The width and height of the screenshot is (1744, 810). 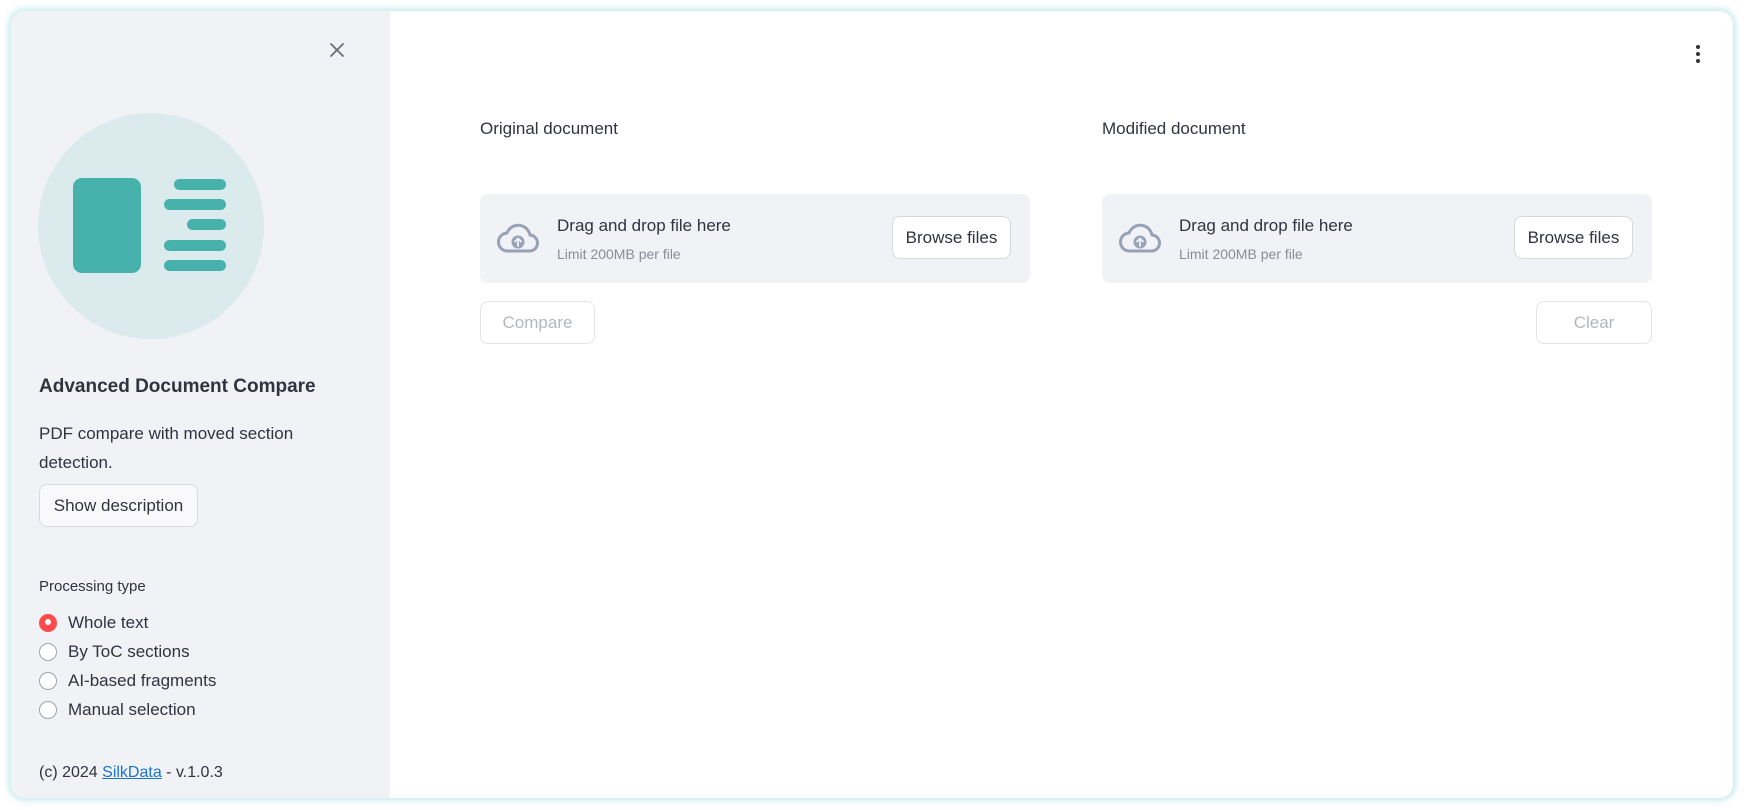 I want to click on radio-button-checked, so click(x=48, y=622).